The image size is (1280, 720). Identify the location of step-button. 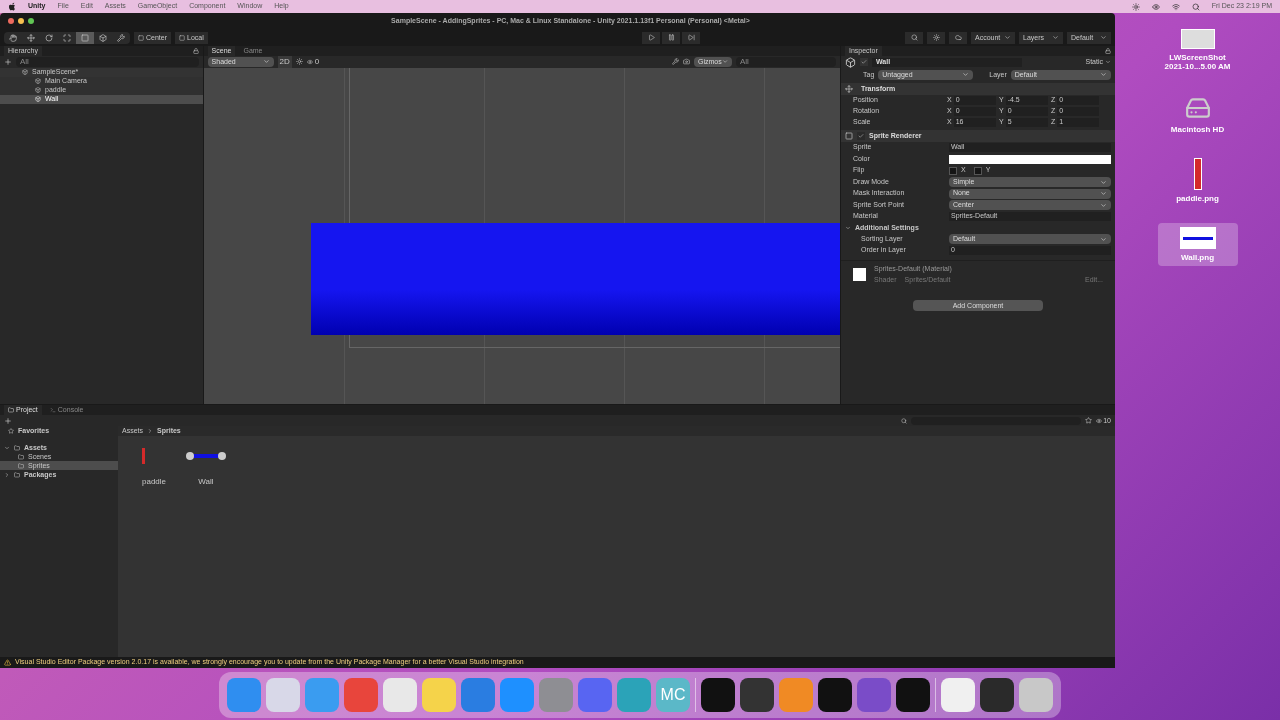
(691, 37).